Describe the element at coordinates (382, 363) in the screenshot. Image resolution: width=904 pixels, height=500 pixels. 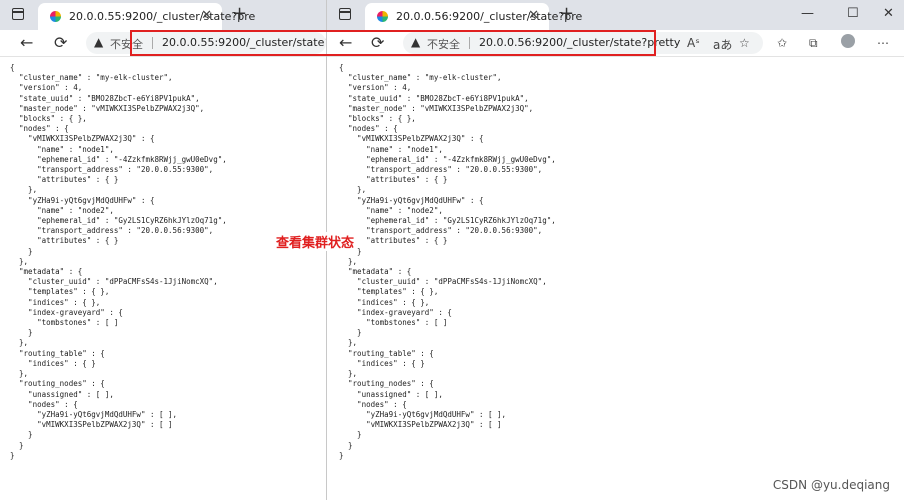
I see `right-json-line: "indices" : { }` at that location.